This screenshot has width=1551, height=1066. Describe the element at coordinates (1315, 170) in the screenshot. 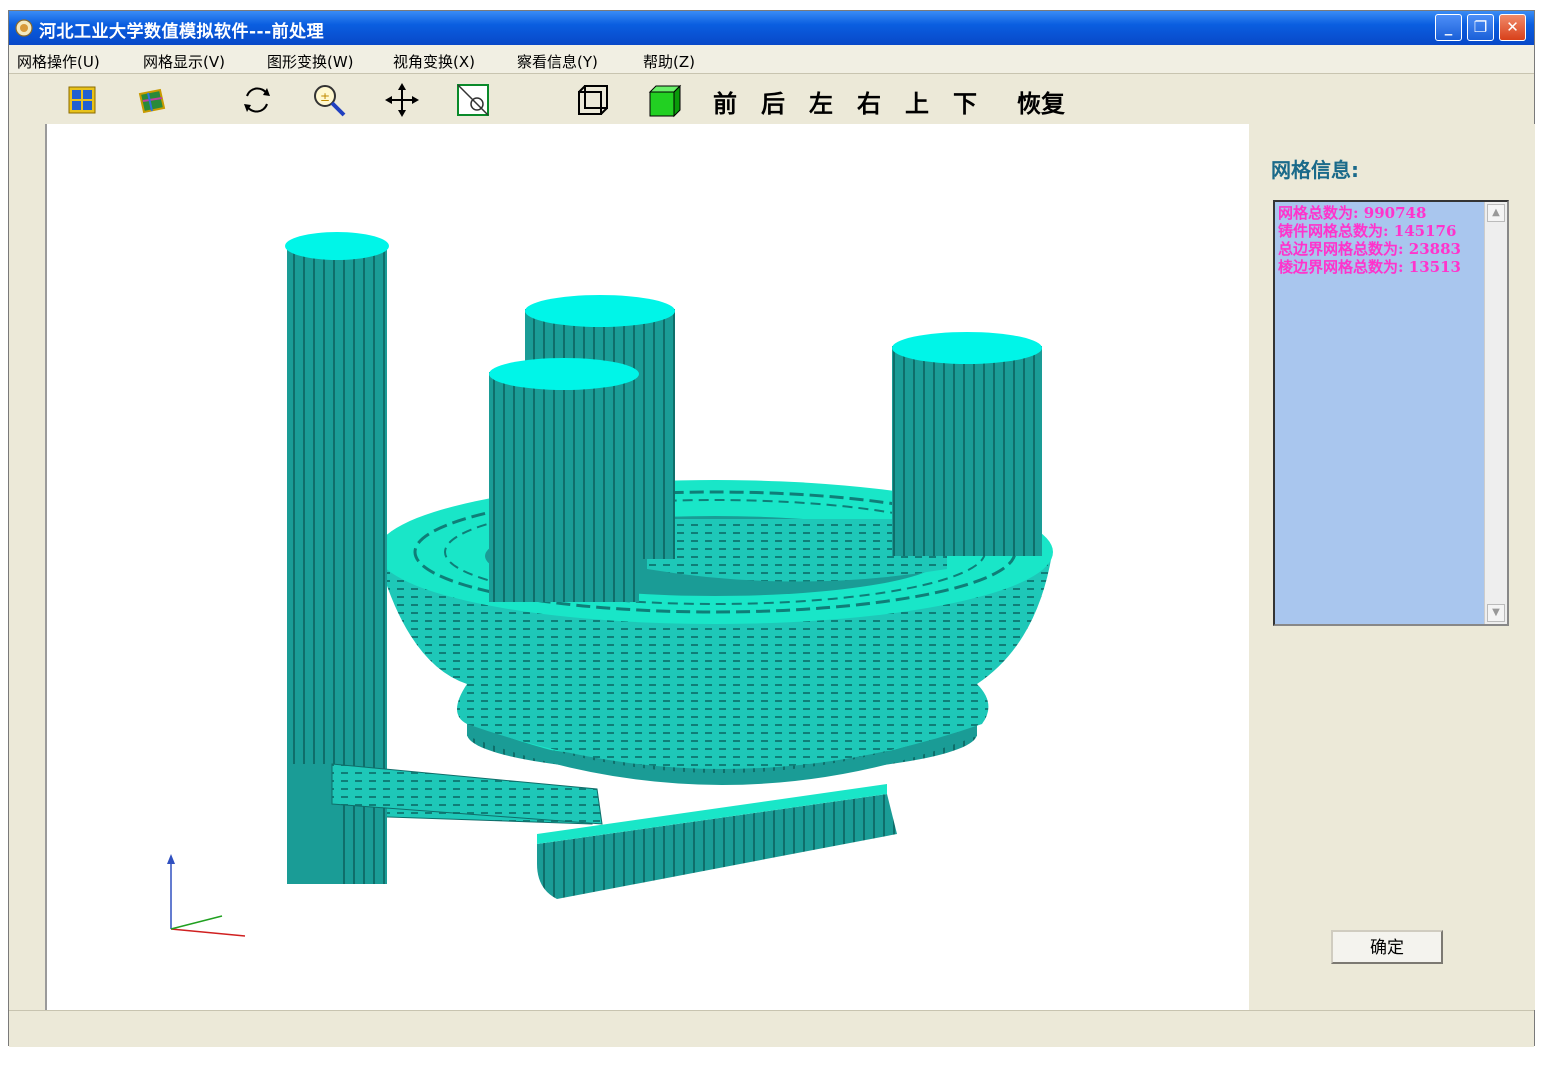

I see `info-panel-title: 网格信息:` at that location.